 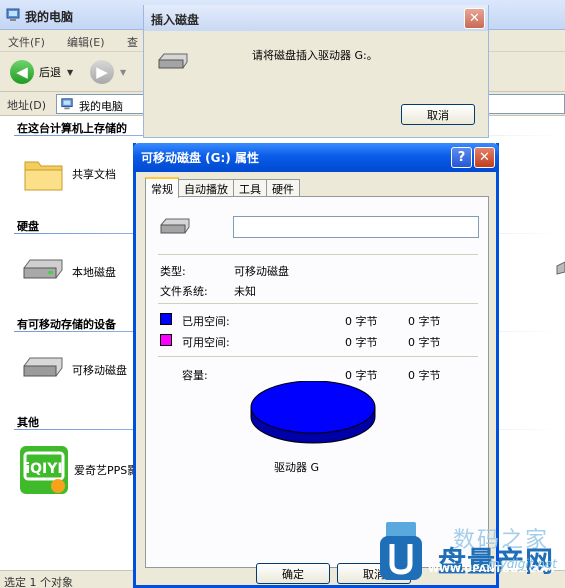 What do you see at coordinates (206, 321) in the screenshot?
I see `used-space-label: 已用空间:` at bounding box center [206, 321].